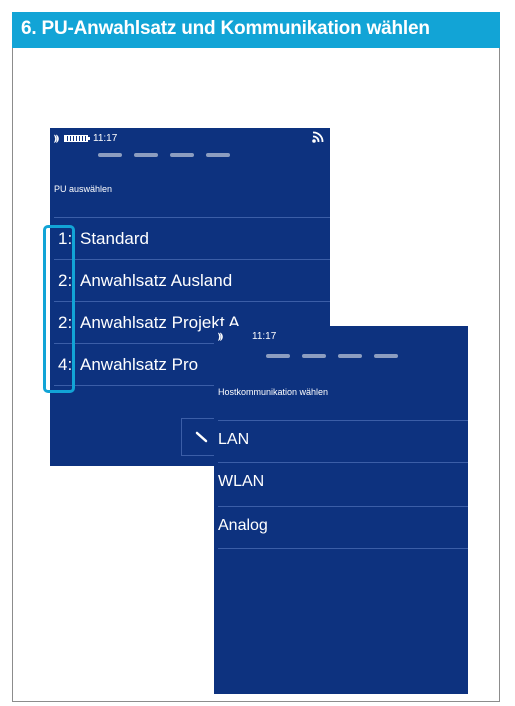 Image resolution: width=515 pixels, height=706 pixels. I want to click on item-label: Anwahlsatz Ausland, so click(156, 280).